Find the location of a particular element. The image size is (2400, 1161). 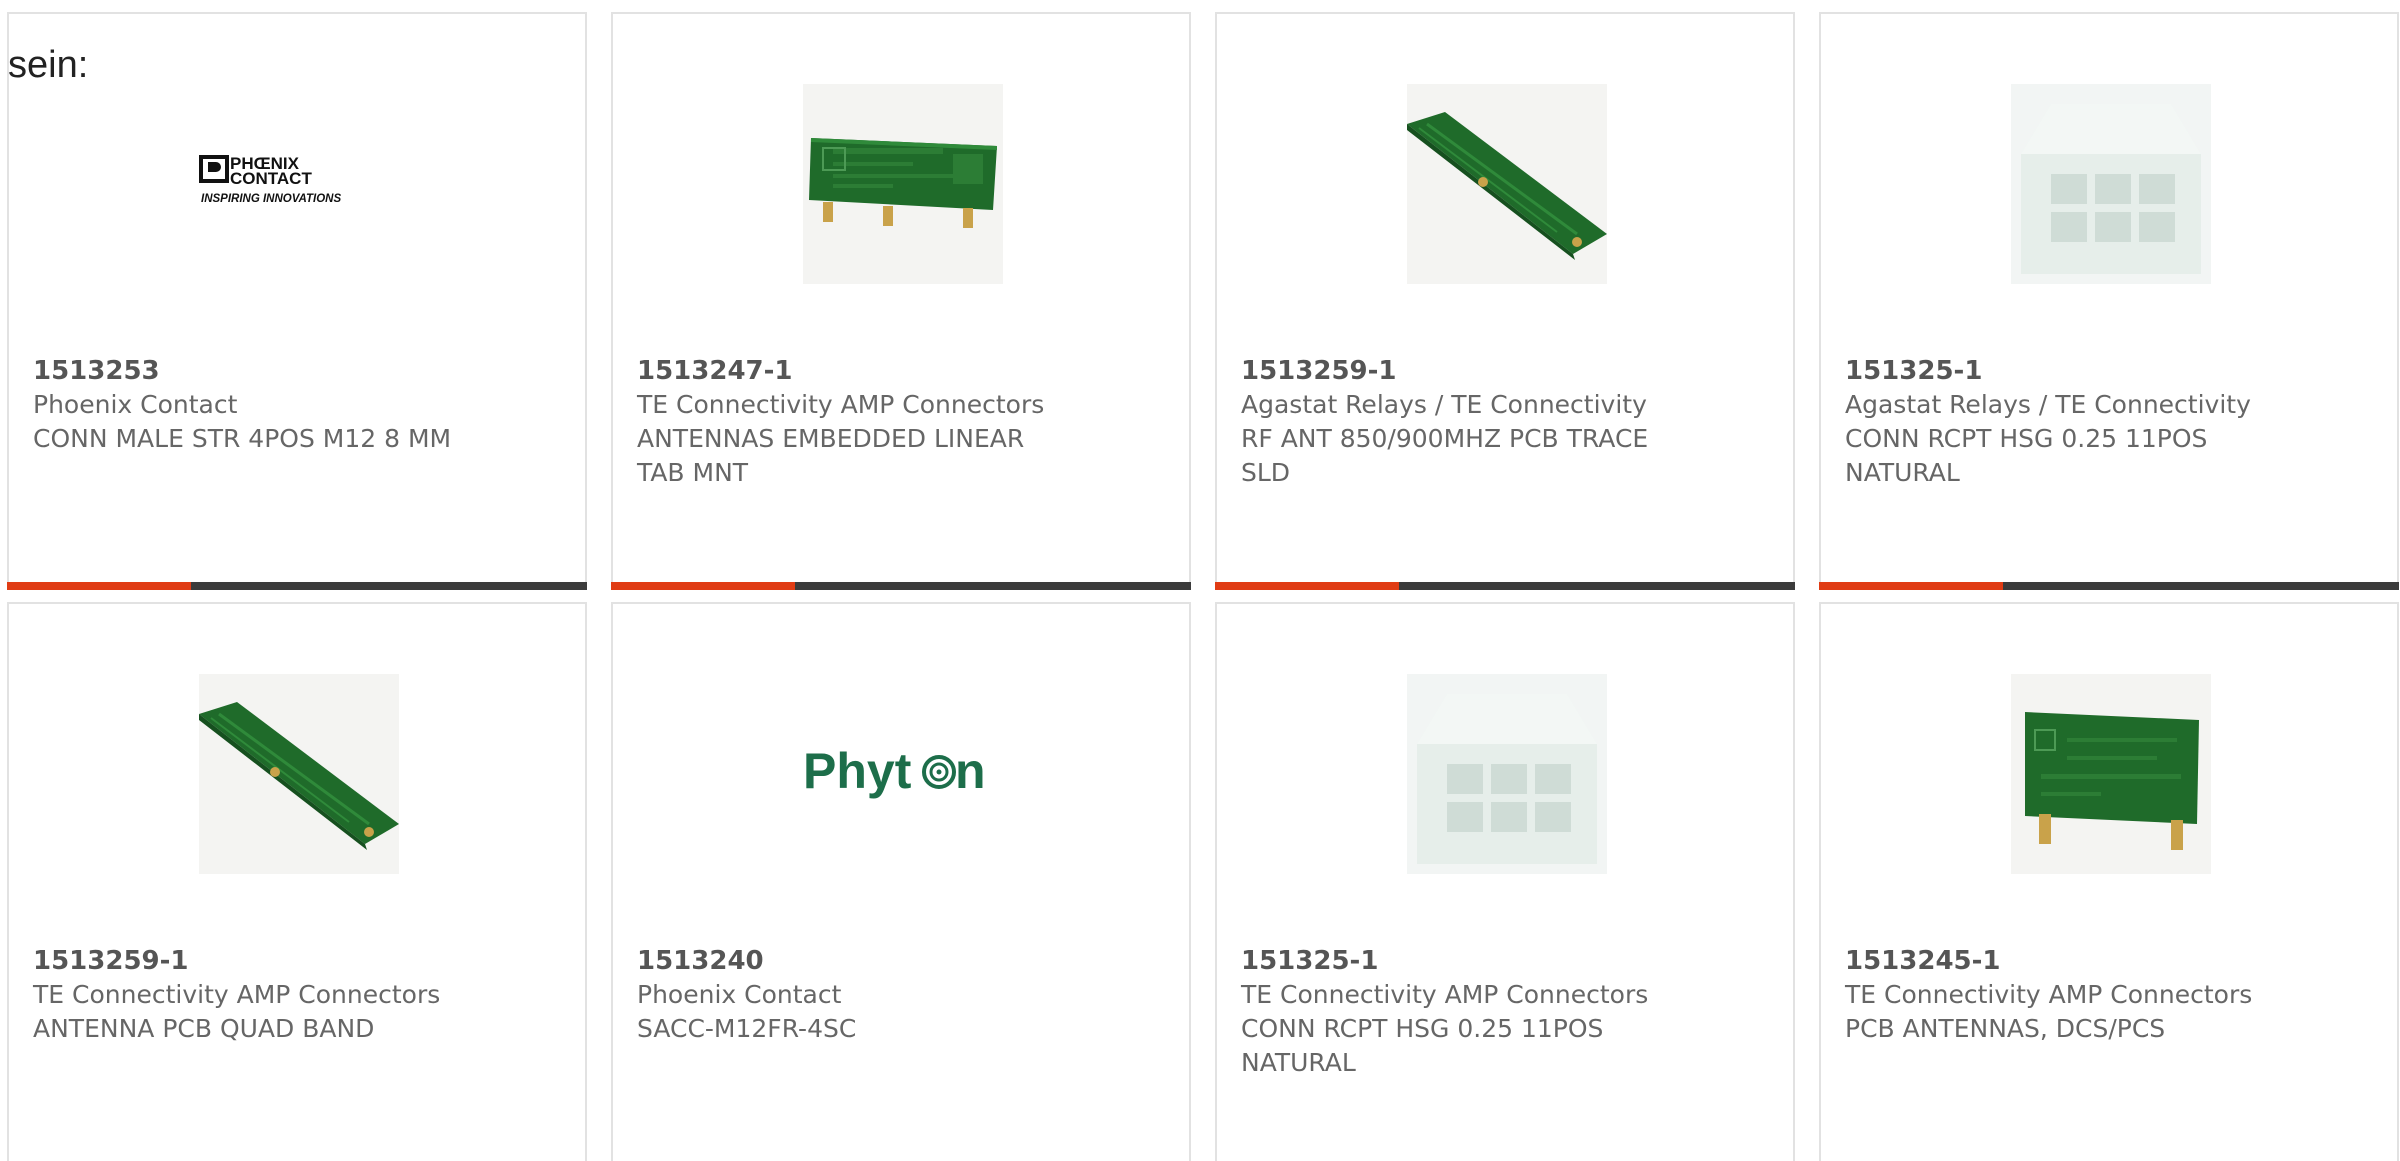

product-info: 1513240 Phoenix Contact SACC-M12FR-4SC is located at coordinates (857, 995).